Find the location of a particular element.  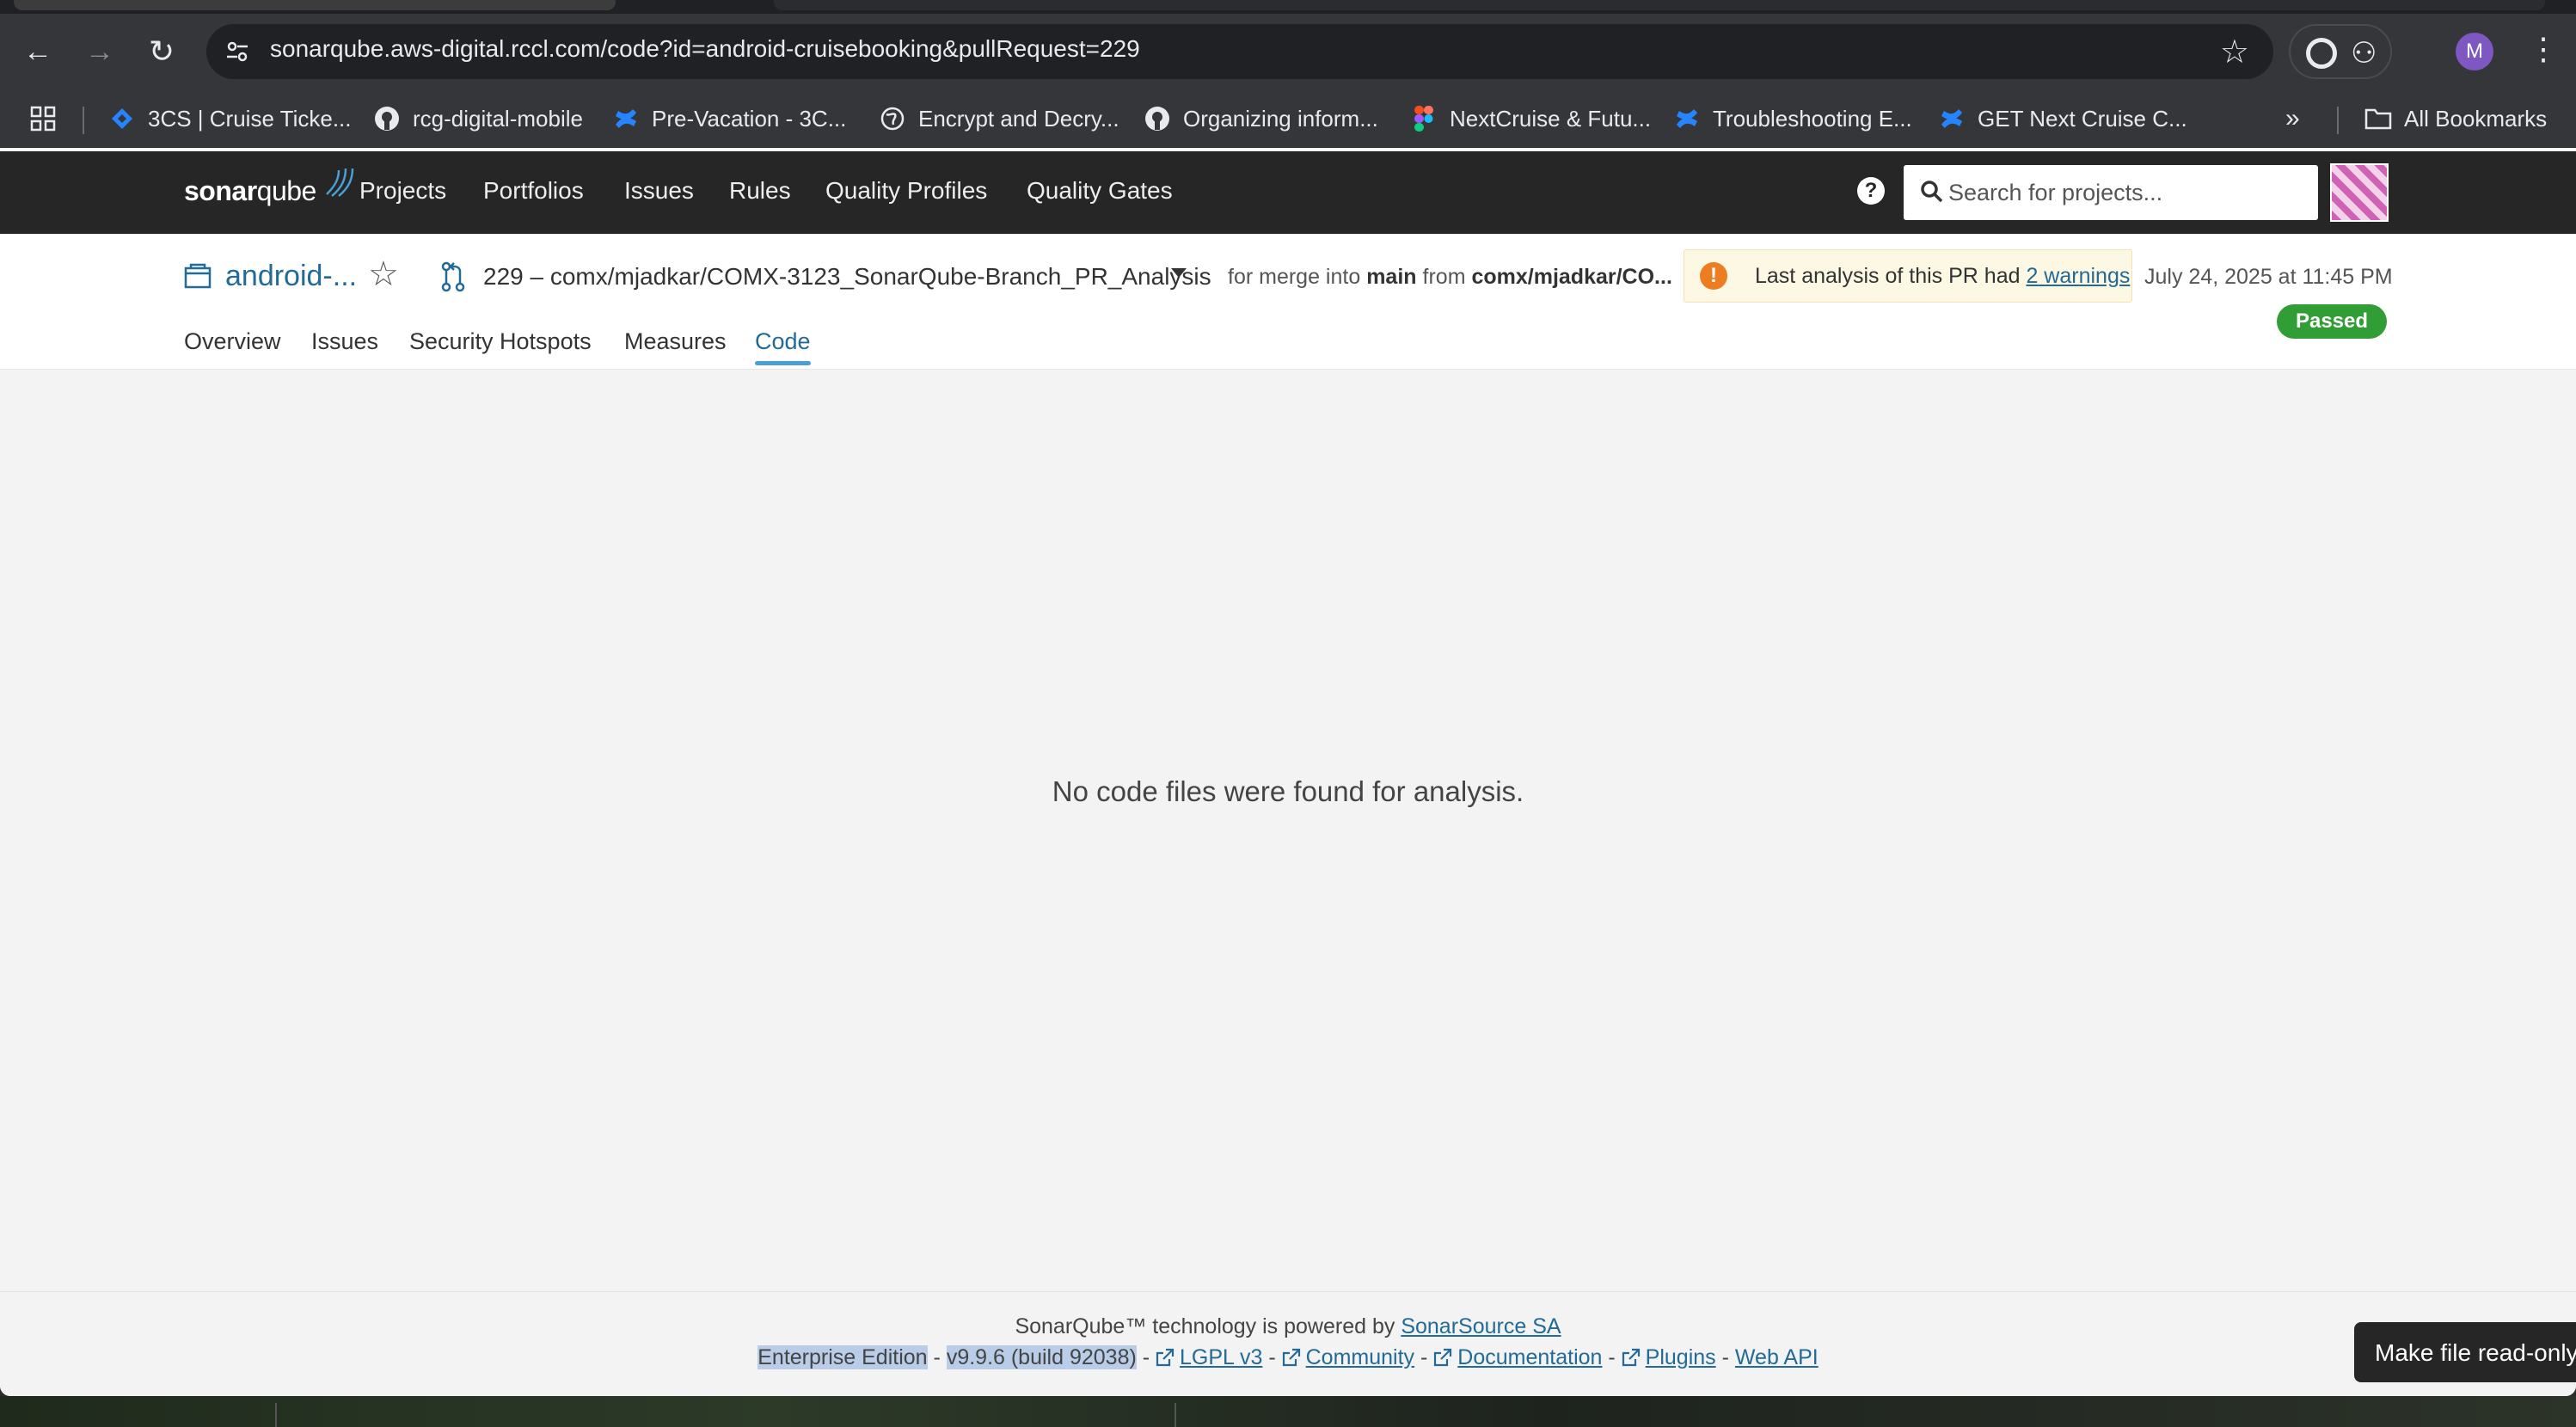

logo-text-light: qube is located at coordinates (286, 190).